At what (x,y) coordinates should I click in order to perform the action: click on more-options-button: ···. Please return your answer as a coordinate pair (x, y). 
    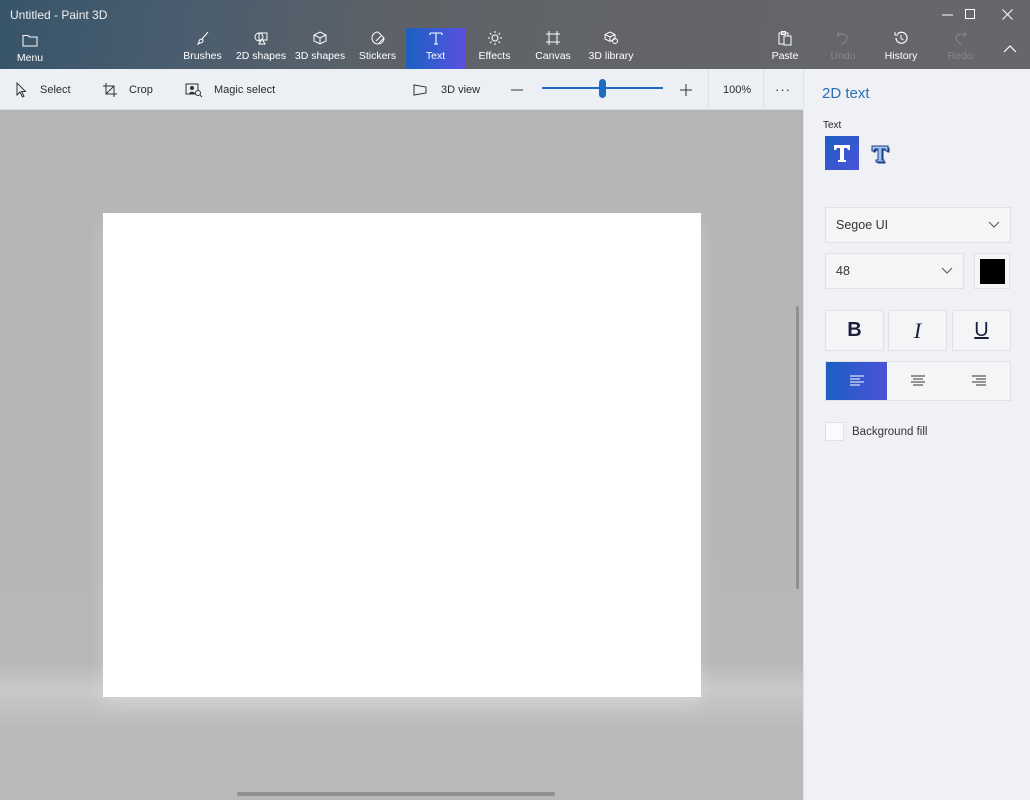
    Looking at the image, I should click on (783, 89).